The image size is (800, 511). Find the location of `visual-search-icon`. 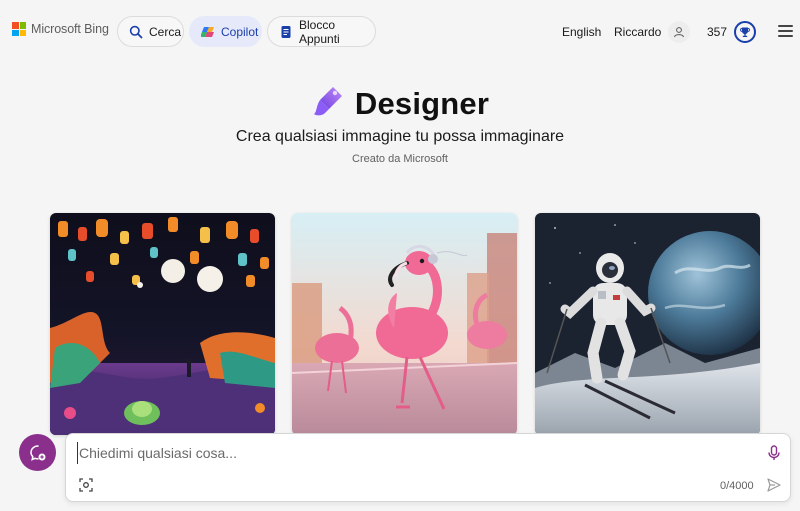

visual-search-icon is located at coordinates (86, 485).